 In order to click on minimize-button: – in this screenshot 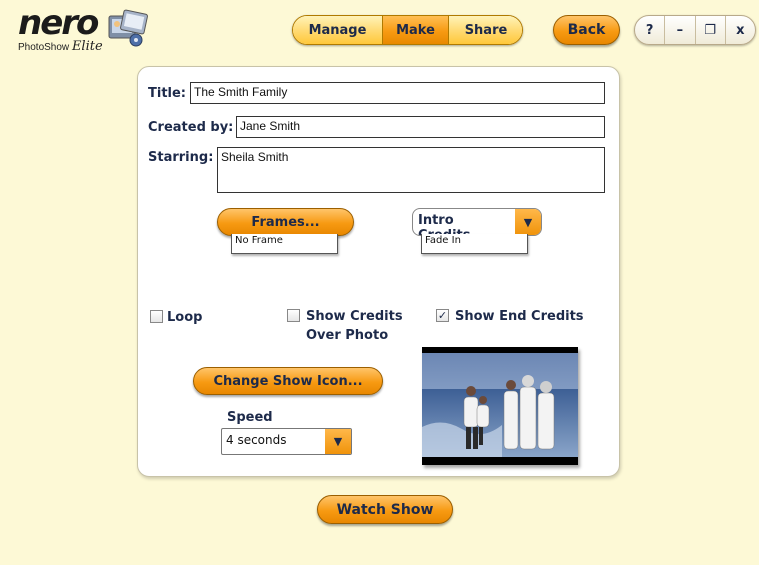, I will do `click(679, 30)`.